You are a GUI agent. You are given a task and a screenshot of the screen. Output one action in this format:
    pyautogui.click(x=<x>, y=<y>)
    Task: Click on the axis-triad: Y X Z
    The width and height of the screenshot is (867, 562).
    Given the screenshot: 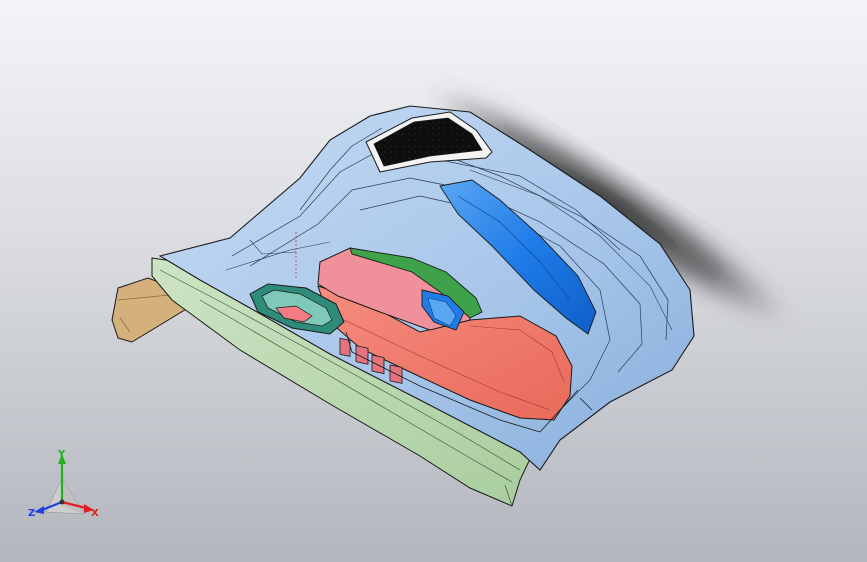 What is the action you would take?
    pyautogui.click(x=63, y=484)
    